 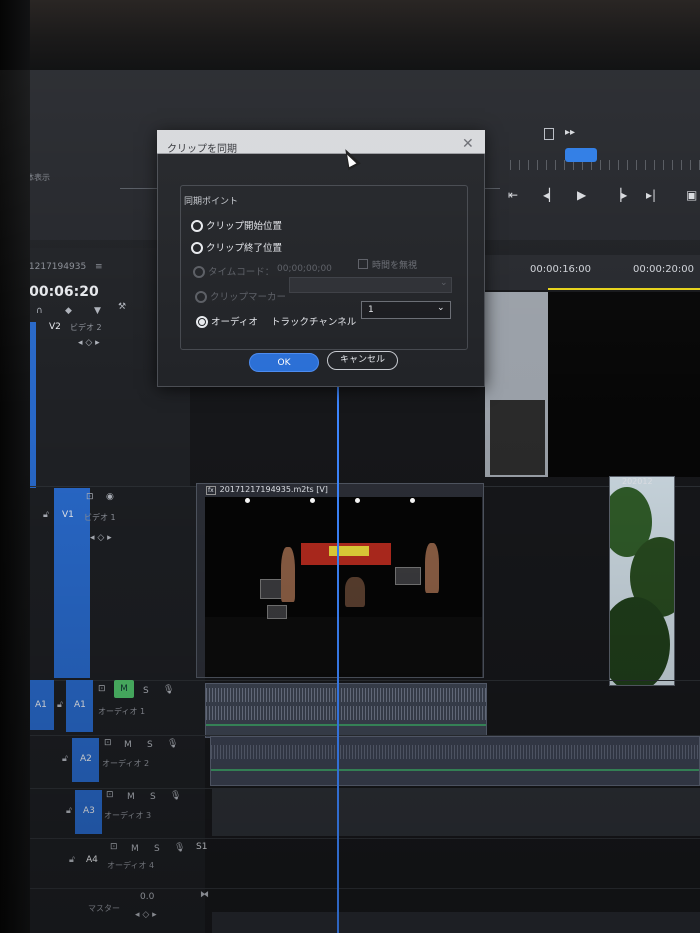 I want to click on track-a2-name: オーディオ 2, so click(x=126, y=763).